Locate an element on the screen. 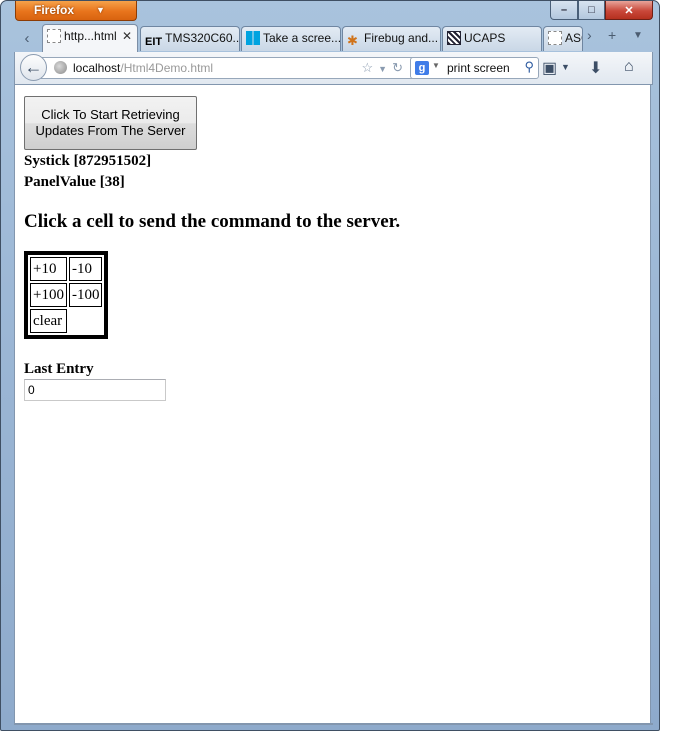 This screenshot has height=732, width=678. url-bar: localhost/Html4Demo.html ☆▼↻ is located at coordinates (228, 68).